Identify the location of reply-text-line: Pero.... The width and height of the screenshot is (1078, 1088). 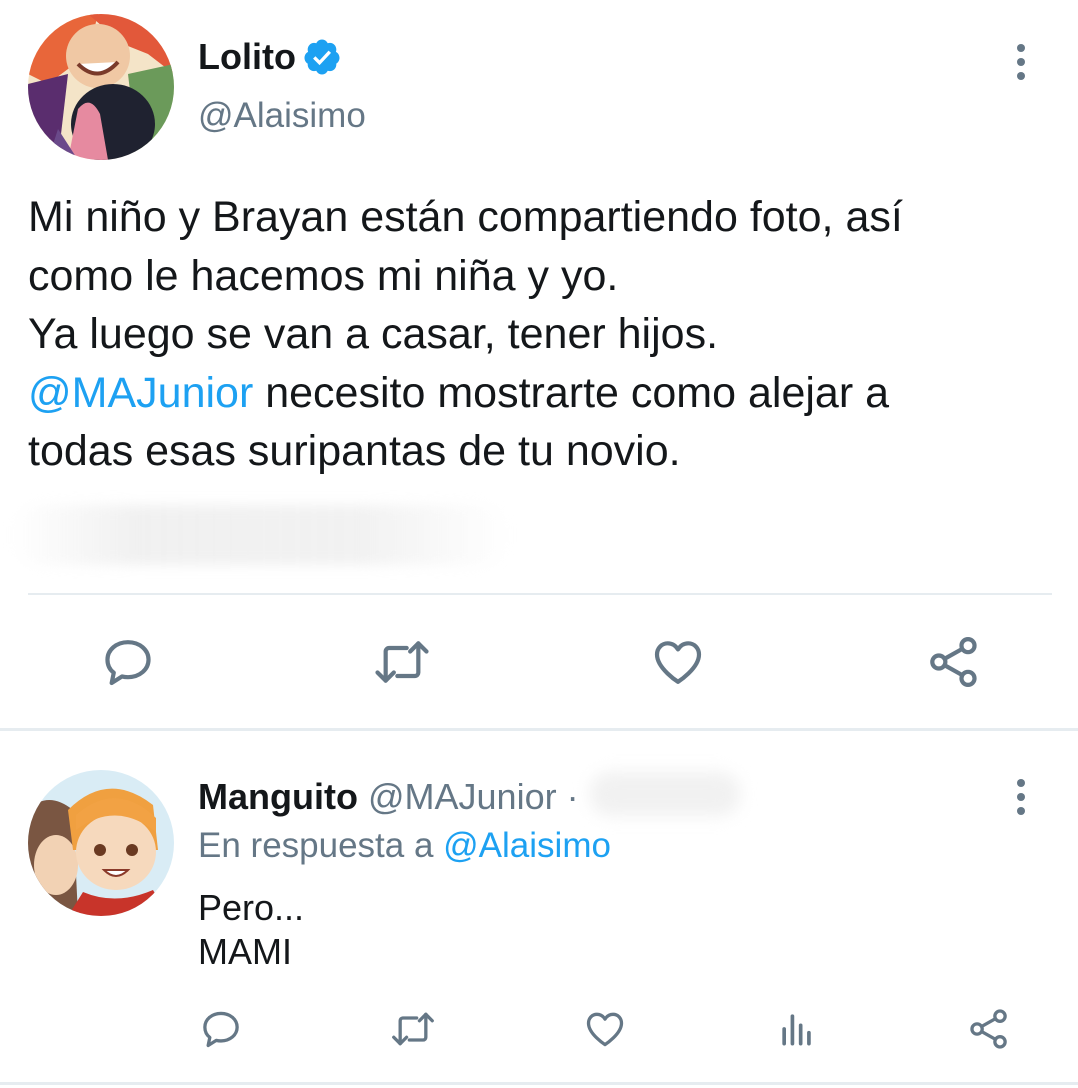
(251, 907).